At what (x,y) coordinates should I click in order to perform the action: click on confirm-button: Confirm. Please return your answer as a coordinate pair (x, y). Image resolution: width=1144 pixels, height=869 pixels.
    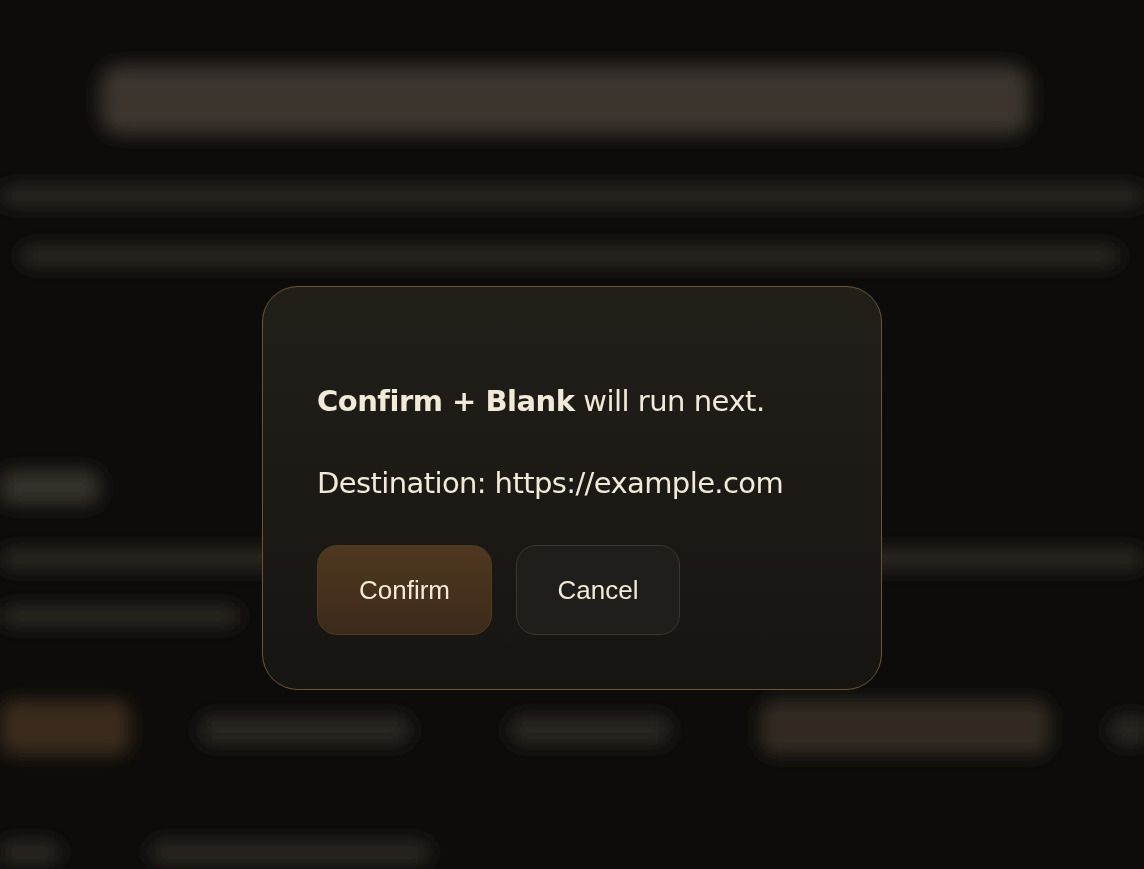
    Looking at the image, I should click on (404, 590).